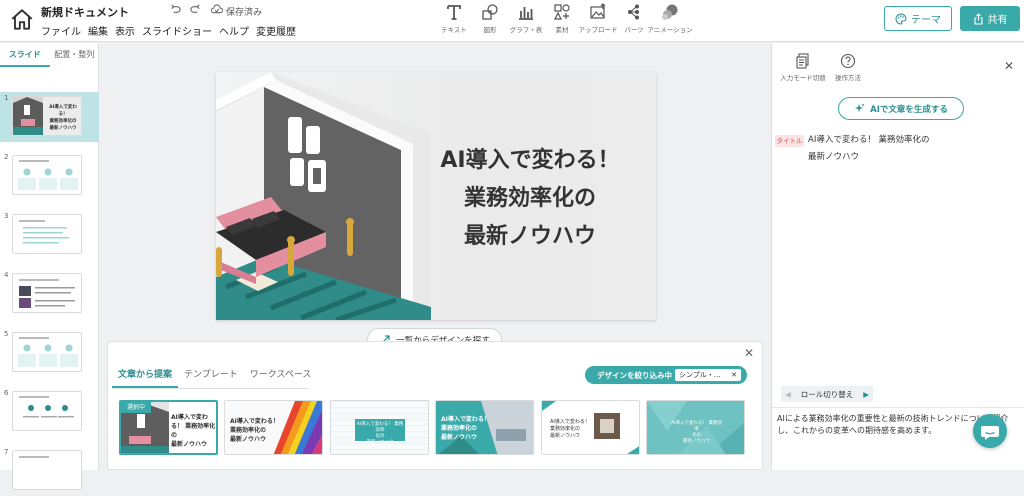  Describe the element at coordinates (6, 157) in the screenshot. I see `slide-number: 2` at that location.